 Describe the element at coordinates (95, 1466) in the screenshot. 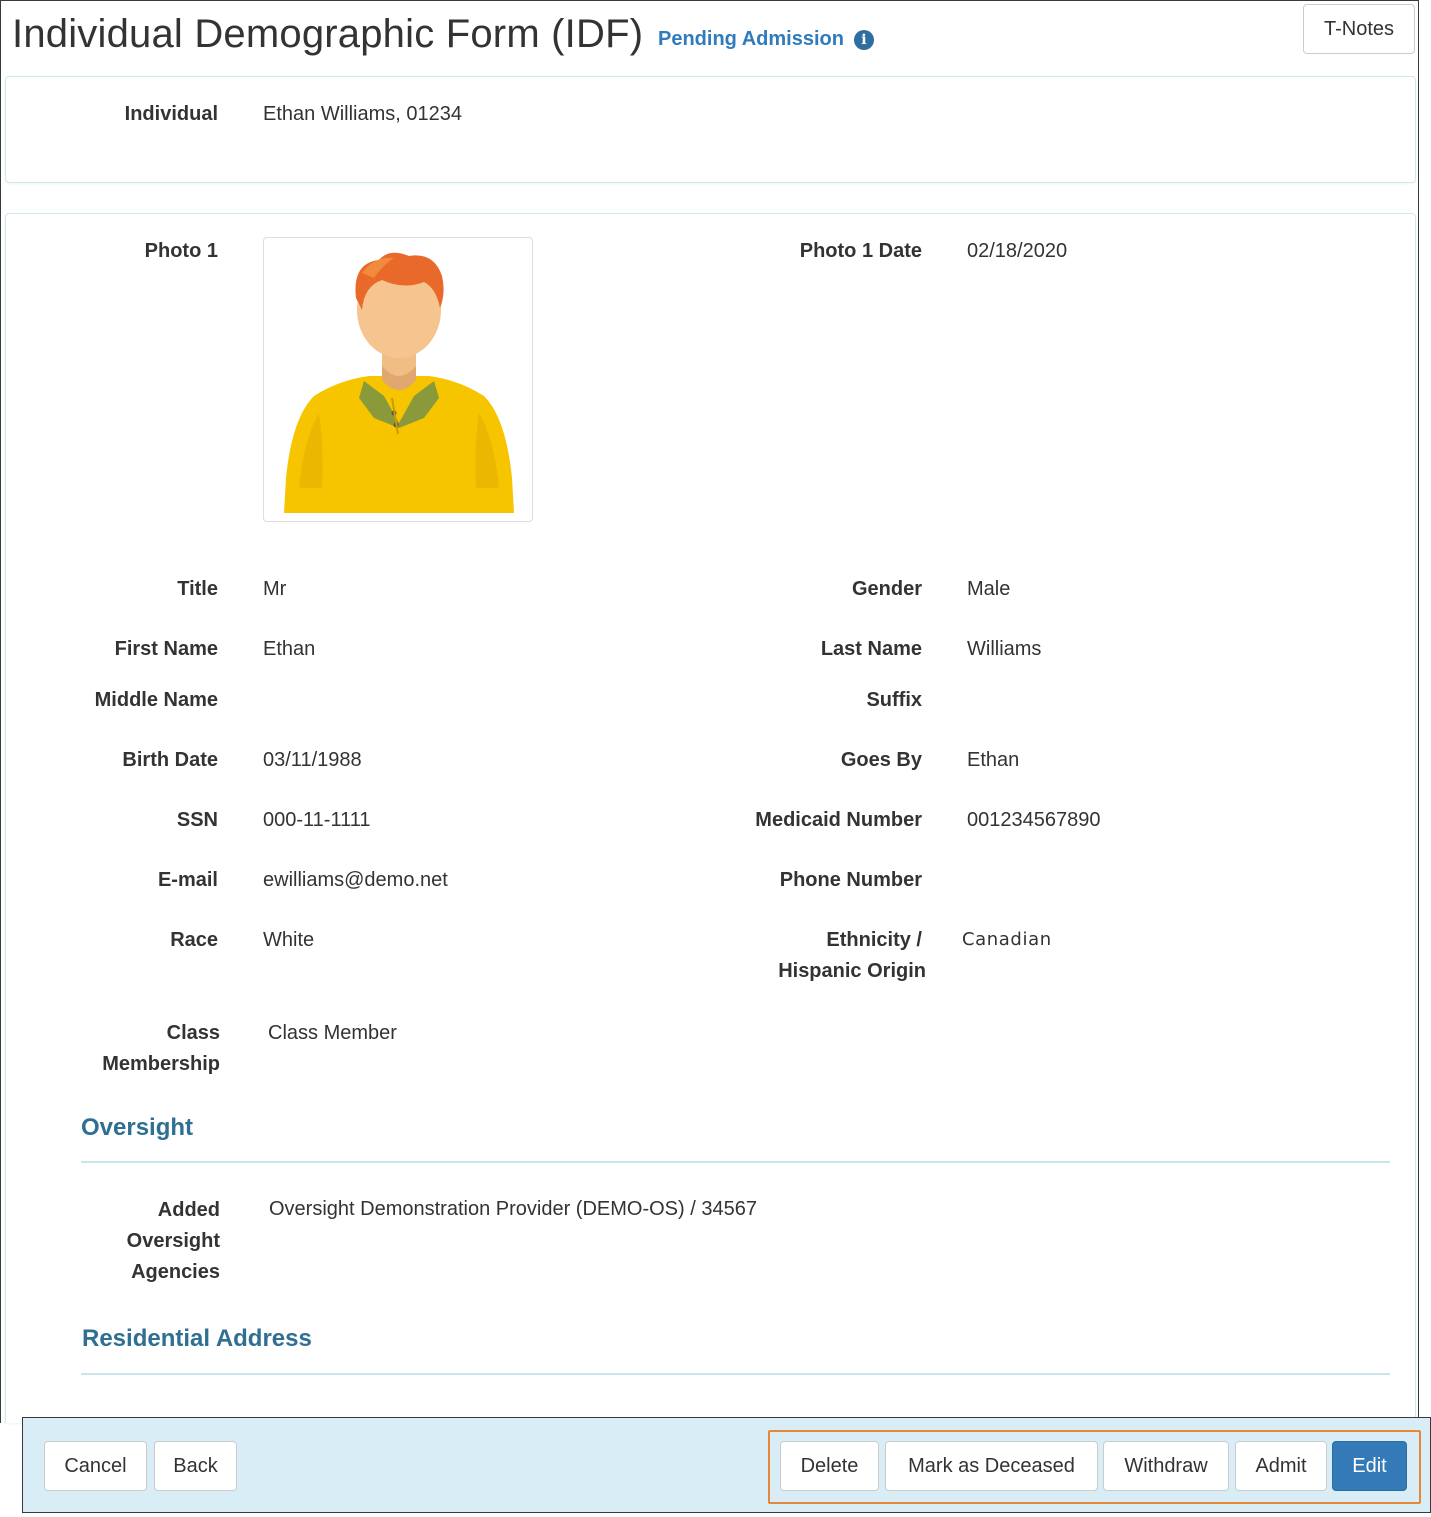

I see `cancel-button: Cancel` at that location.